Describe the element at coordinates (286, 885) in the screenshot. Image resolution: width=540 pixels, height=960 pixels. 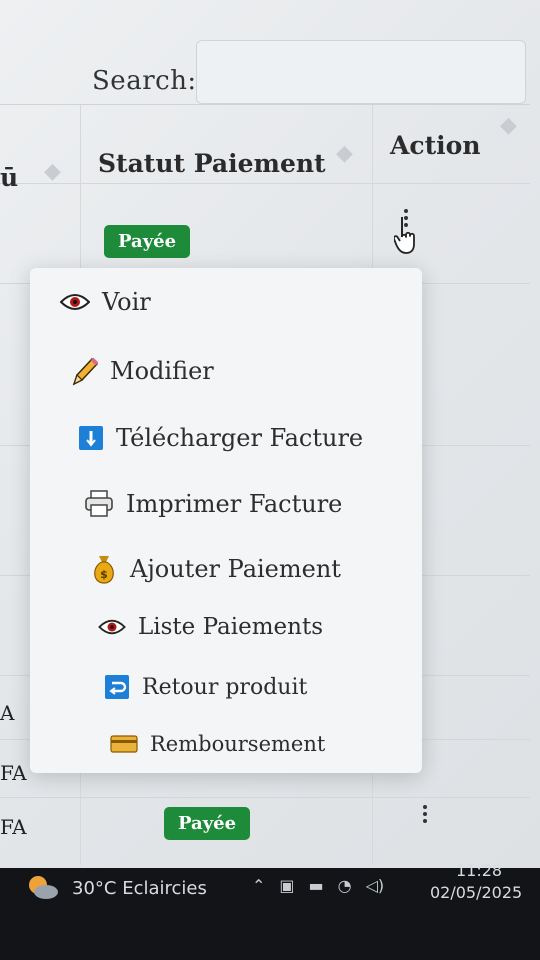
I see `tablet-icon: ▣` at that location.